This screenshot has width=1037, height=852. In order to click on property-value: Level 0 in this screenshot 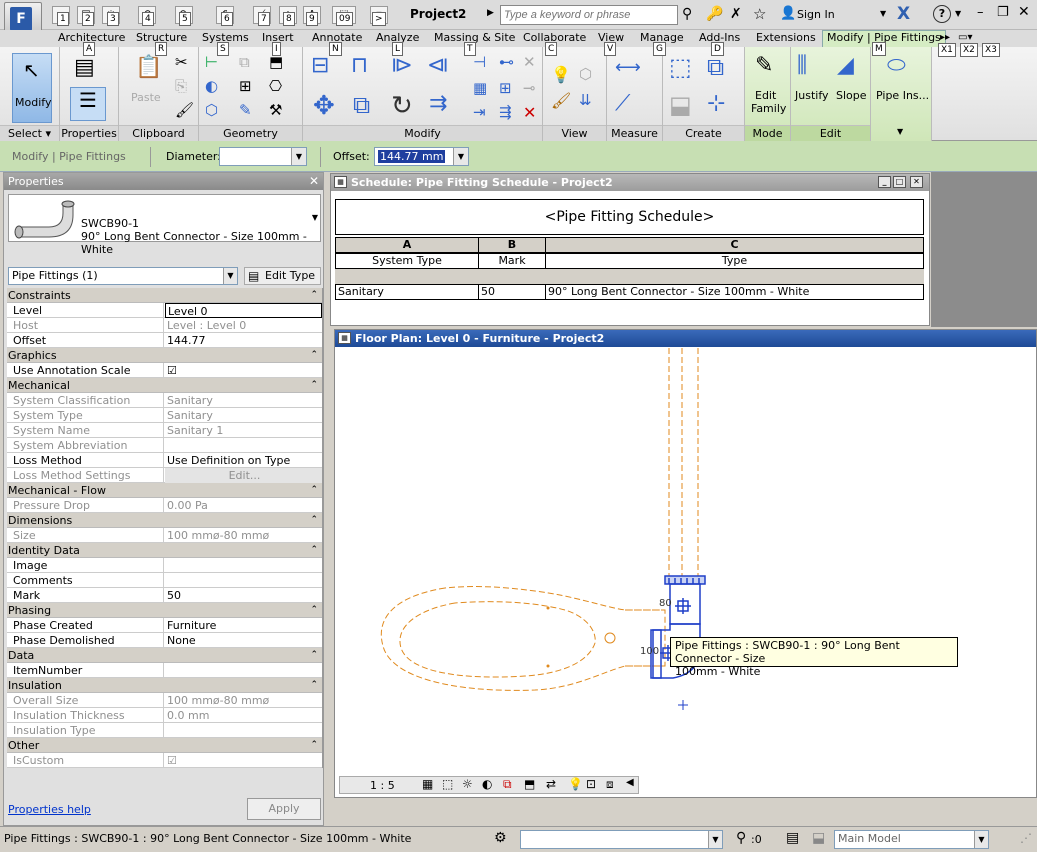, I will do `click(243, 310)`.